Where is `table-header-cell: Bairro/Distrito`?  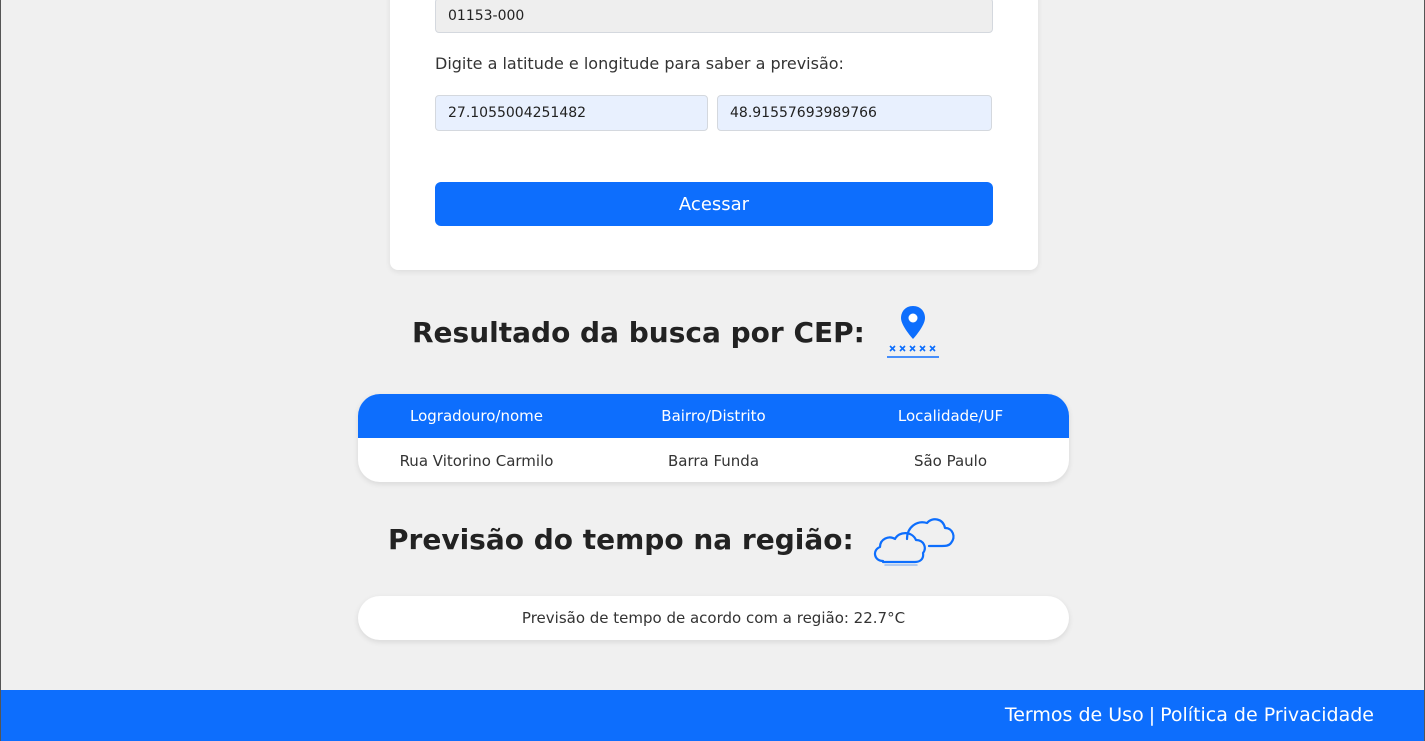
table-header-cell: Bairro/Distrito is located at coordinates (713, 416).